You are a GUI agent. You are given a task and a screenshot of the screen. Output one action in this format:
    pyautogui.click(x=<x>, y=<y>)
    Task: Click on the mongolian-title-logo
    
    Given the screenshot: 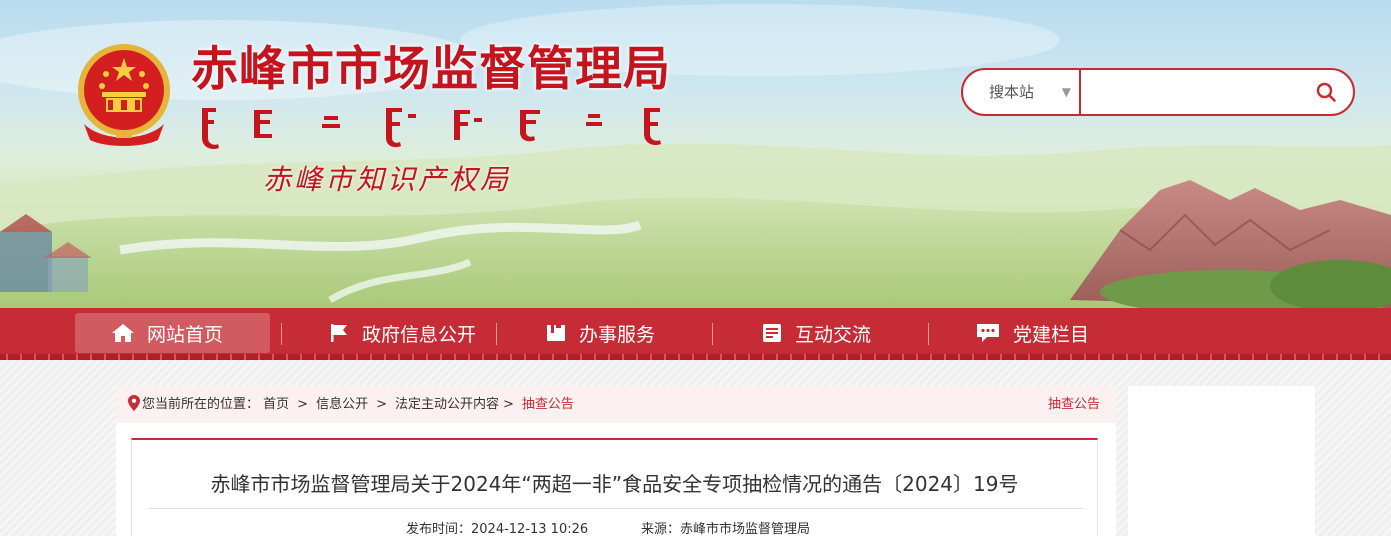 What is the action you would take?
    pyautogui.click(x=431, y=128)
    